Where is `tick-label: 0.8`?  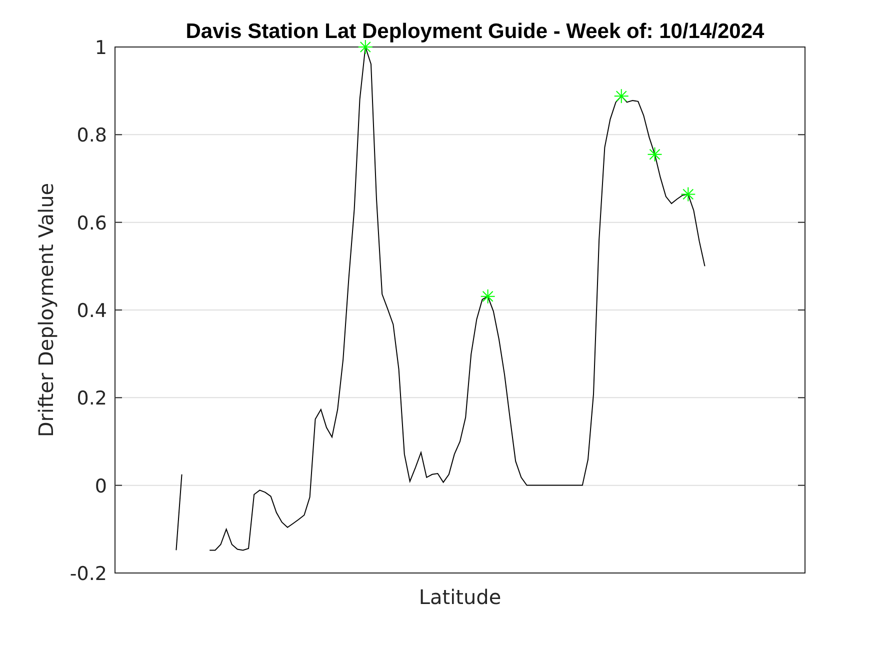 tick-label: 0.8 is located at coordinates (91, 135).